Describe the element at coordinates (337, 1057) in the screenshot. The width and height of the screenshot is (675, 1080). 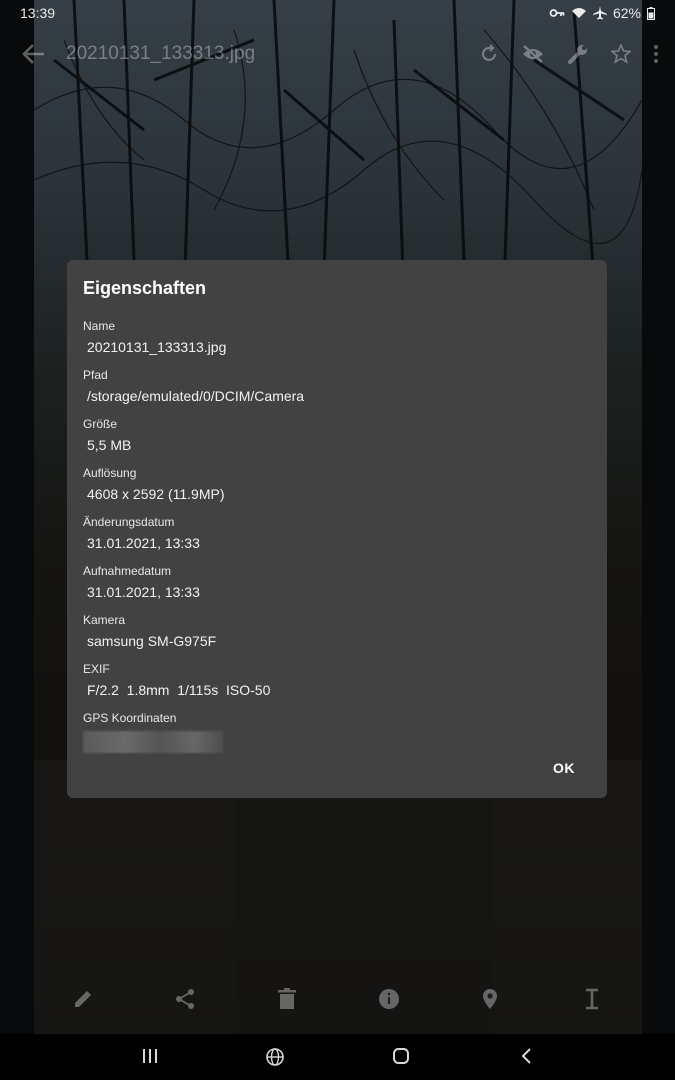
I see `system-nav-bar` at that location.